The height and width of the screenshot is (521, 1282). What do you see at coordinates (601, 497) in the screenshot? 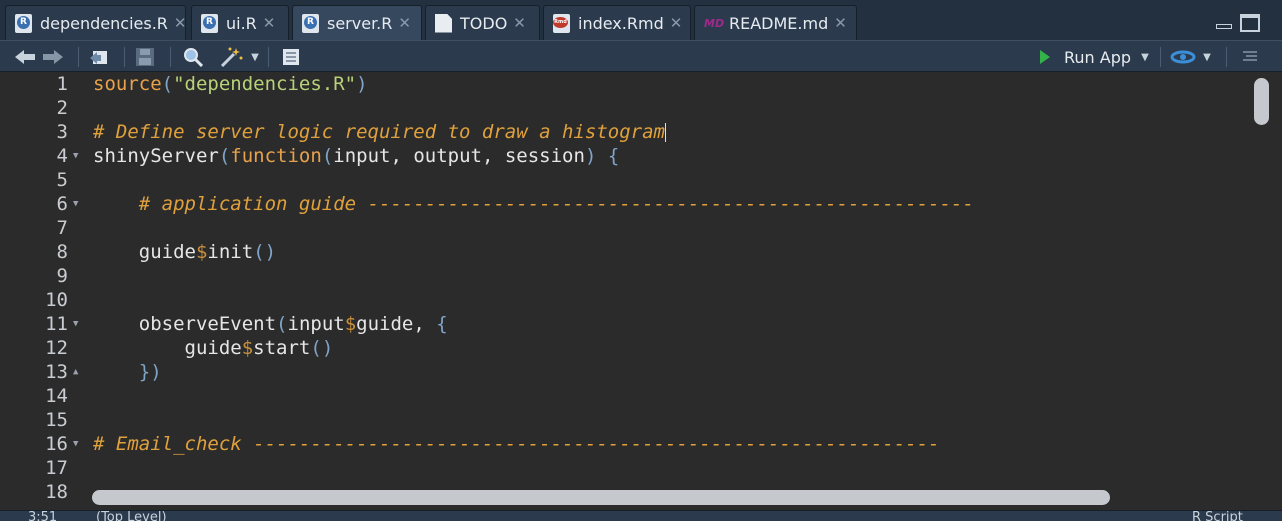
I see `horizontal-scrollbar-thumb` at bounding box center [601, 497].